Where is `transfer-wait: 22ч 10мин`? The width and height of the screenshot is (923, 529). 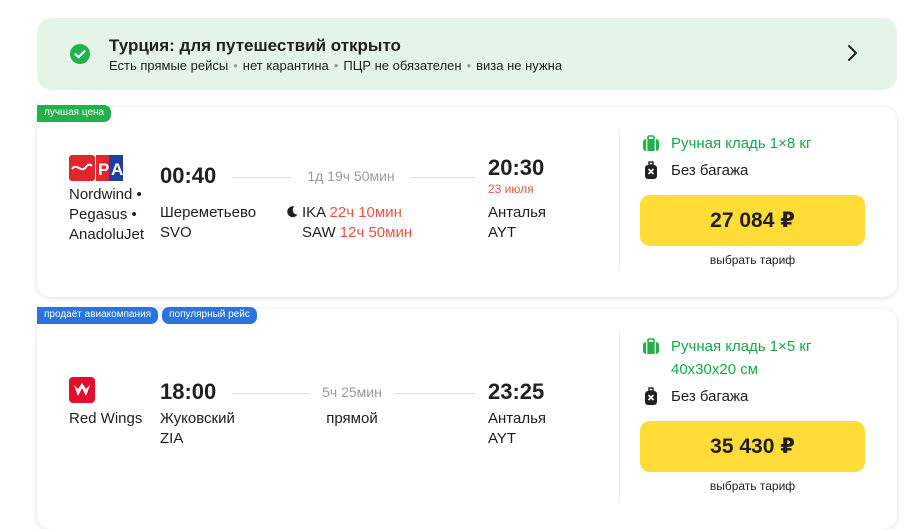
transfer-wait: 22ч 10мин is located at coordinates (365, 212).